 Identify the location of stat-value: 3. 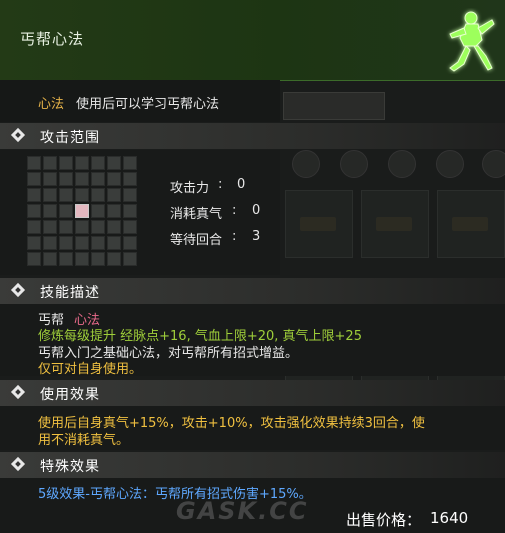
(256, 236).